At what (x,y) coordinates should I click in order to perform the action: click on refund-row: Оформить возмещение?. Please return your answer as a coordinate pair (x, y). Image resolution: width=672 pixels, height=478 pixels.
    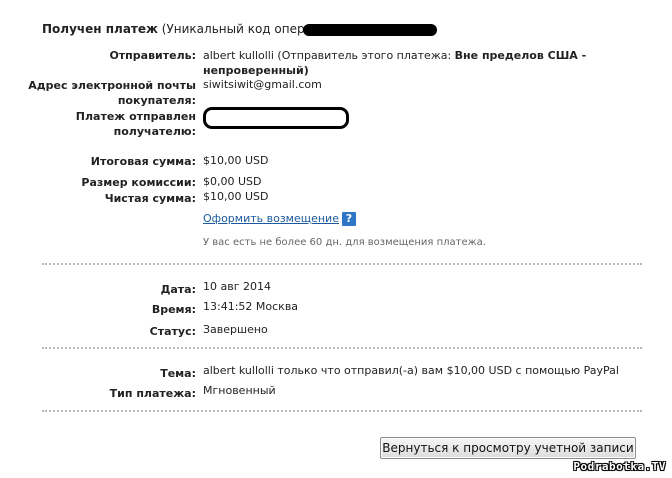
    Looking at the image, I should click on (279, 219).